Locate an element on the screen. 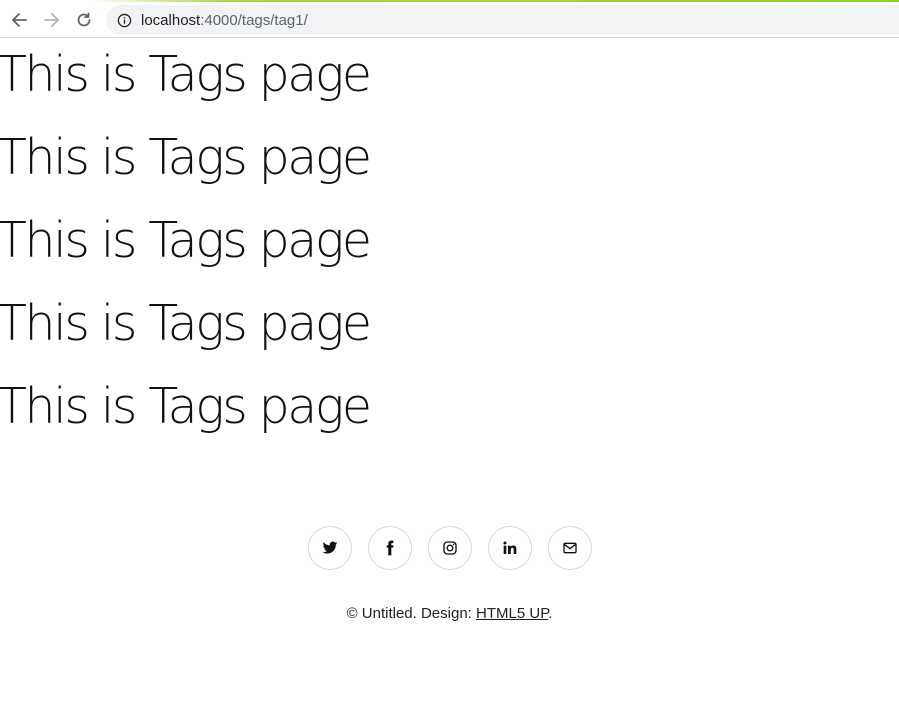 Image resolution: width=899 pixels, height=714 pixels. back-button is located at coordinates (19, 20).